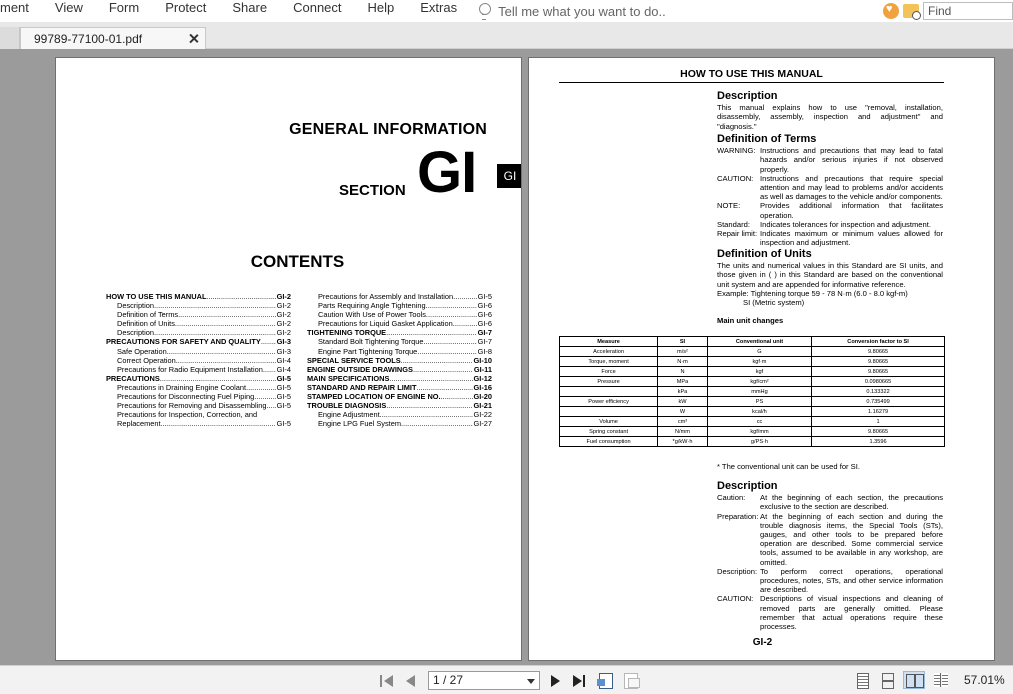  I want to click on toc-entry: TROUBLE DIAGNOSISGI-21, so click(399, 405).